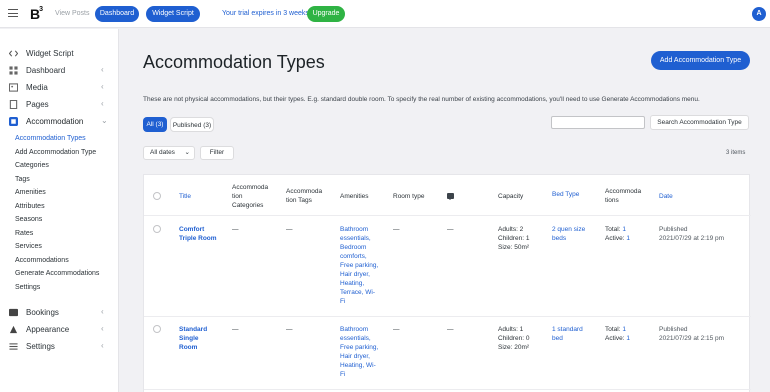 This screenshot has width=770, height=392. I want to click on media-icon, so click(13, 87).